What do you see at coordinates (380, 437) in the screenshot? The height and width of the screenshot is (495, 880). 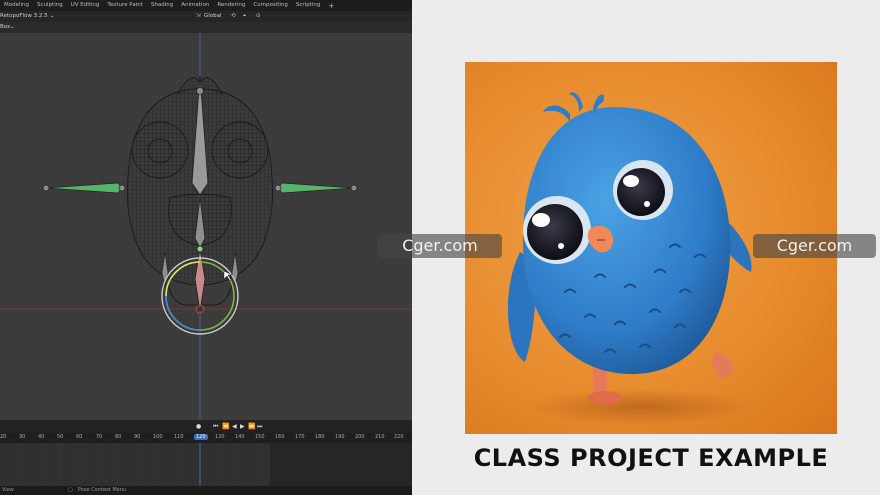 I see `frame-tick: 210` at bounding box center [380, 437].